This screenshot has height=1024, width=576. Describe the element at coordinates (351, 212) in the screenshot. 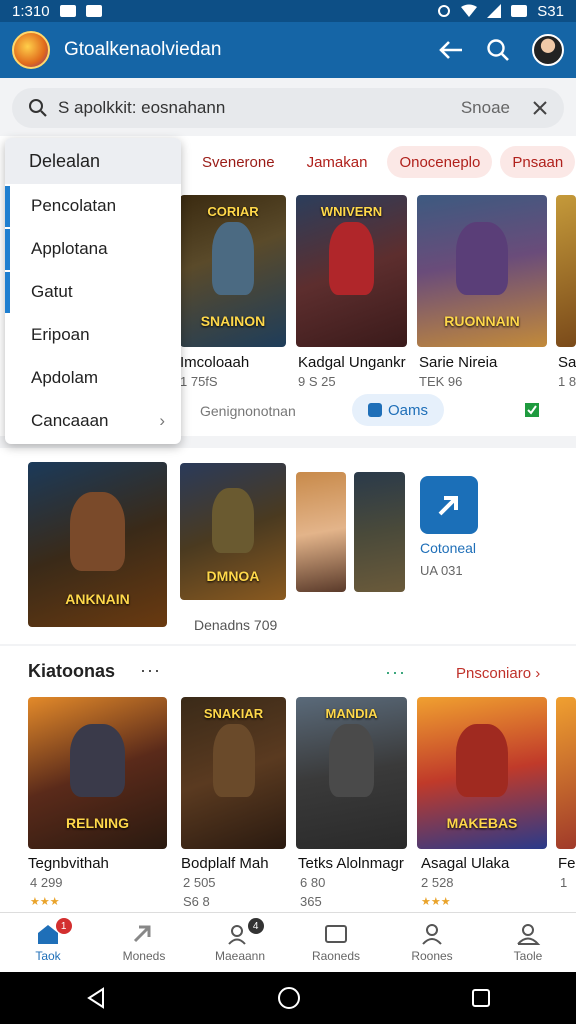

I see `game-card-2-logo: WNIVERN` at that location.